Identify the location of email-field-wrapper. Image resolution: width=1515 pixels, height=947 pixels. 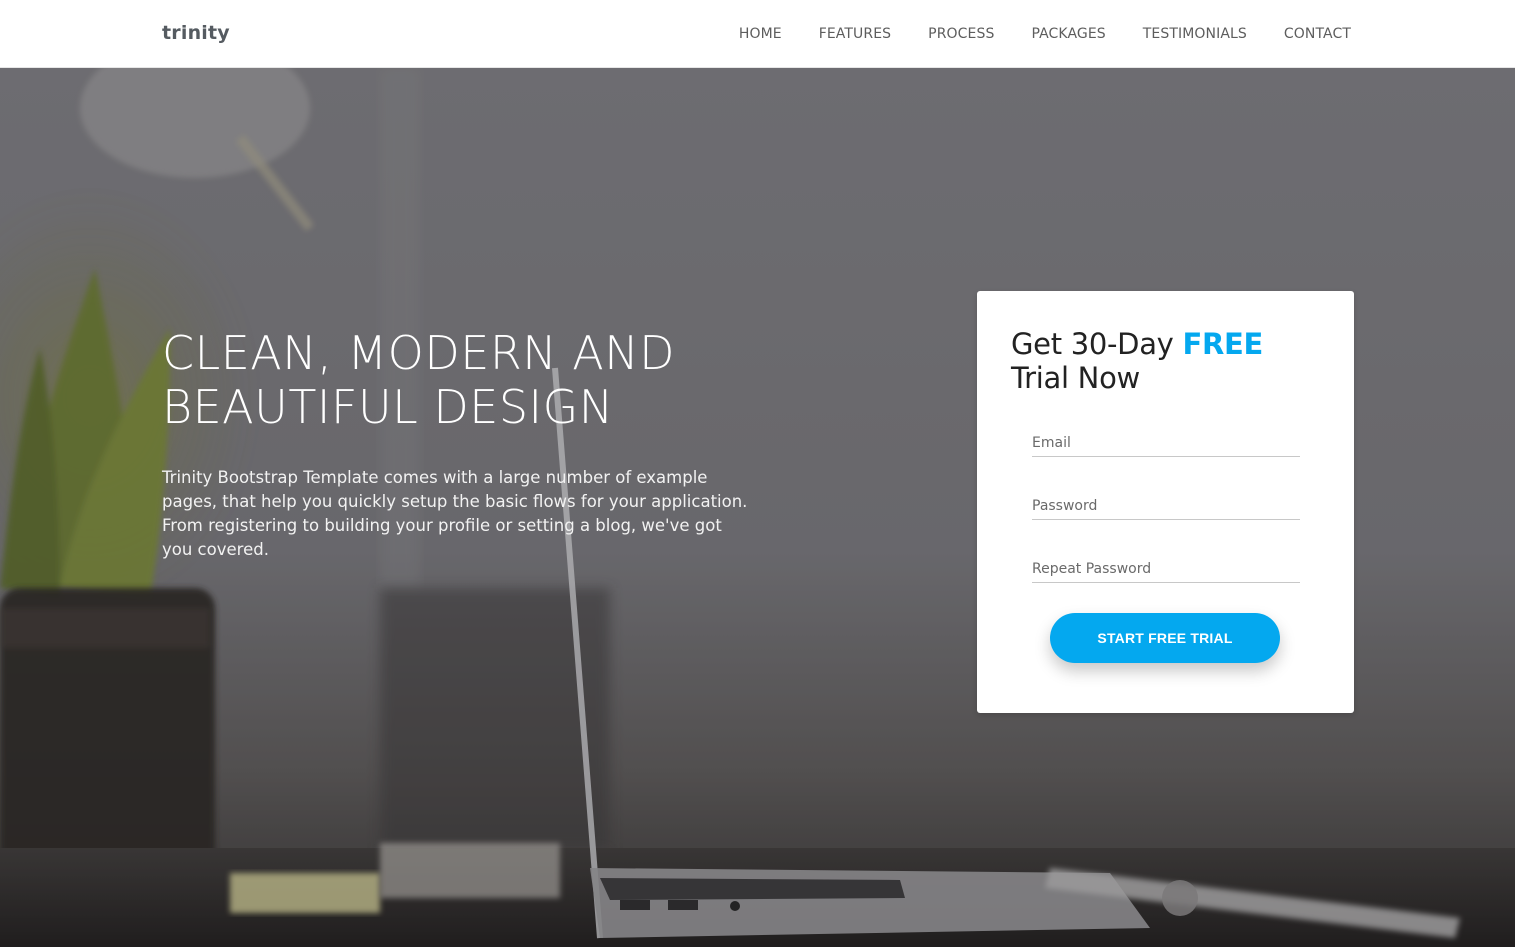
(1166, 444).